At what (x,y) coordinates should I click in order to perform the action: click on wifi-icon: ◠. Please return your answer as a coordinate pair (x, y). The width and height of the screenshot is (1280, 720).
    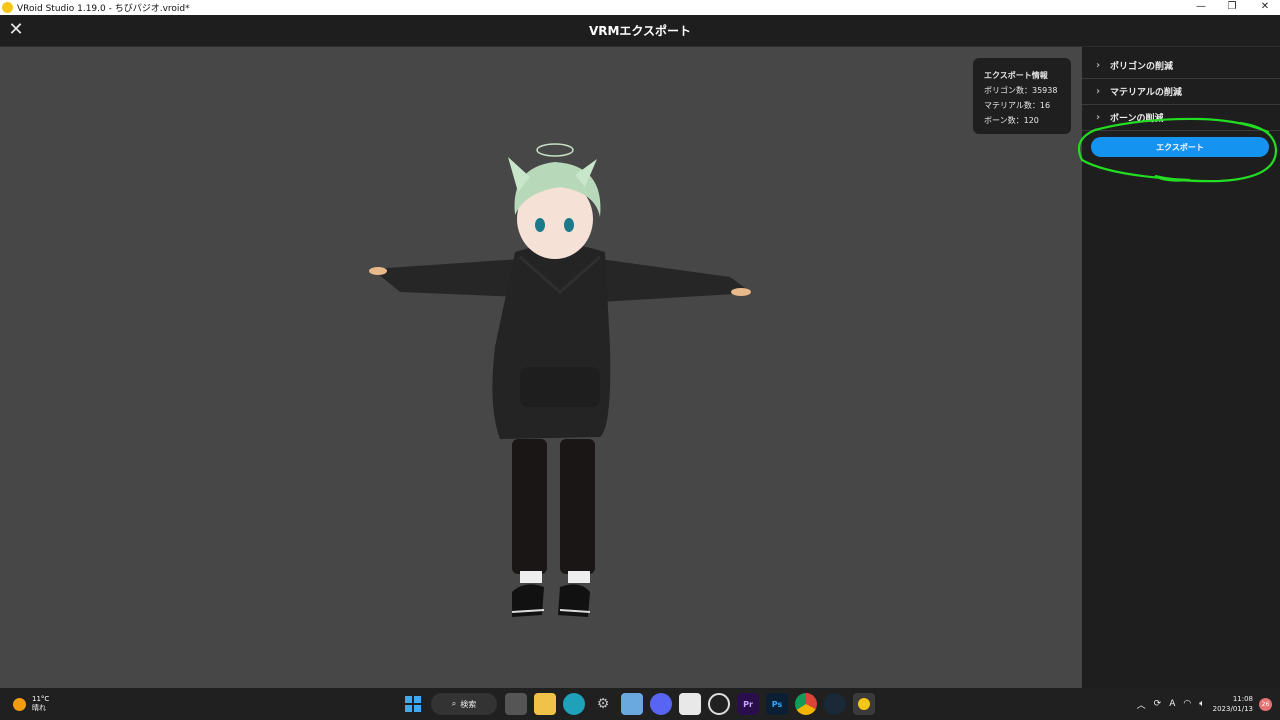
    Looking at the image, I should click on (1187, 704).